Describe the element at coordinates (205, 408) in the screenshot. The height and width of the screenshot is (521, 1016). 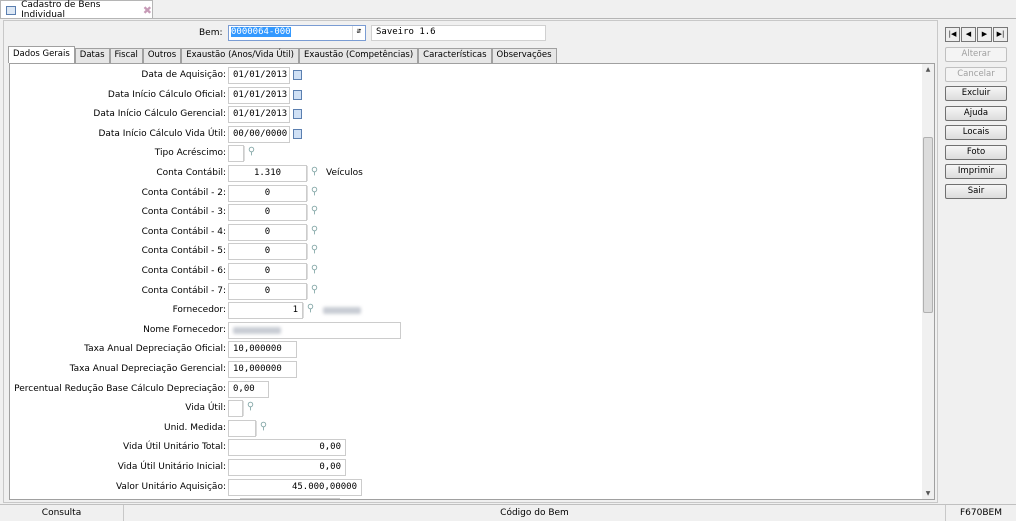
I see `field-label: Vida Útil:` at that location.